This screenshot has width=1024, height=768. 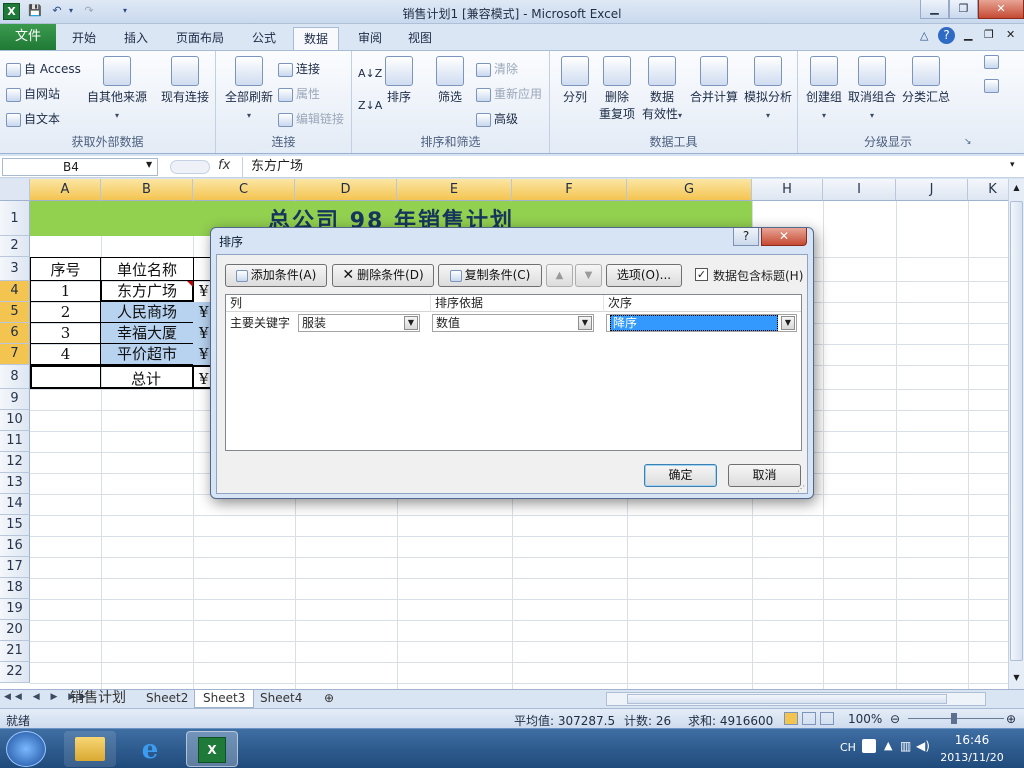 I want to click on sort-ascending-button: A↓Z, so click(x=370, y=73).